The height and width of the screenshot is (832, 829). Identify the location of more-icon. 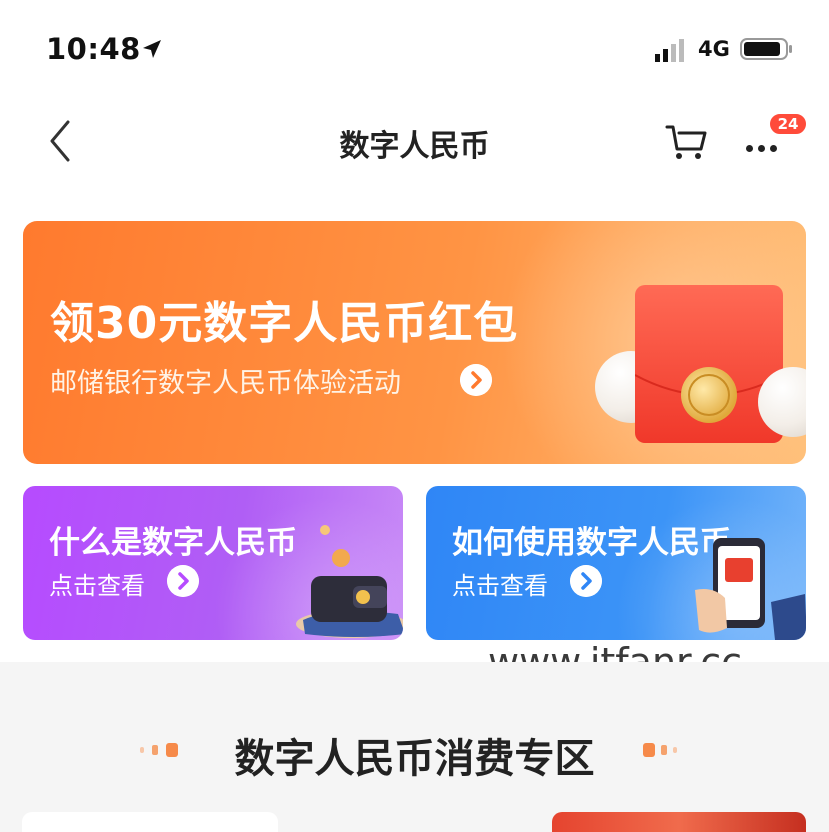
(768, 144).